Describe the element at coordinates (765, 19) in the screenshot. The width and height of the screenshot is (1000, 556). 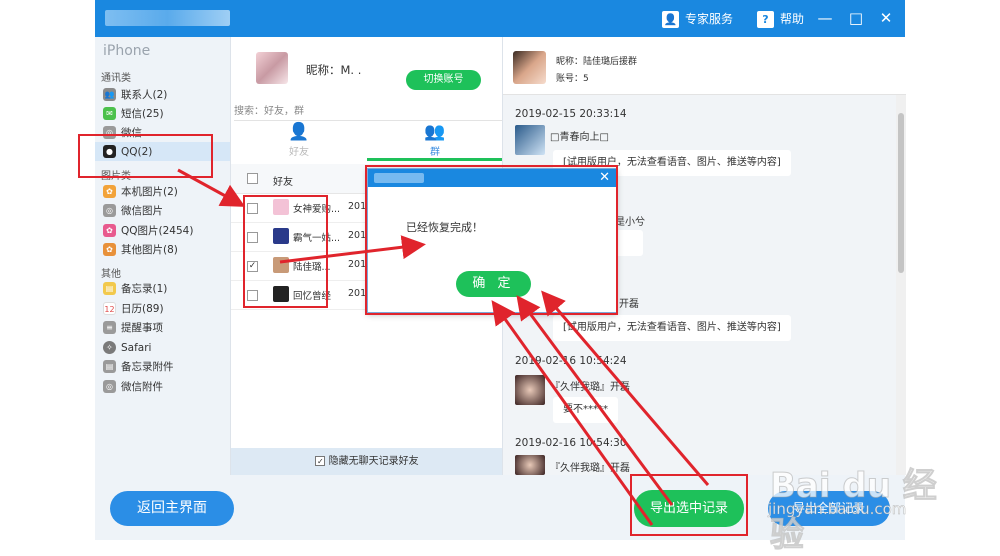
I see `help-icon: ?` at that location.